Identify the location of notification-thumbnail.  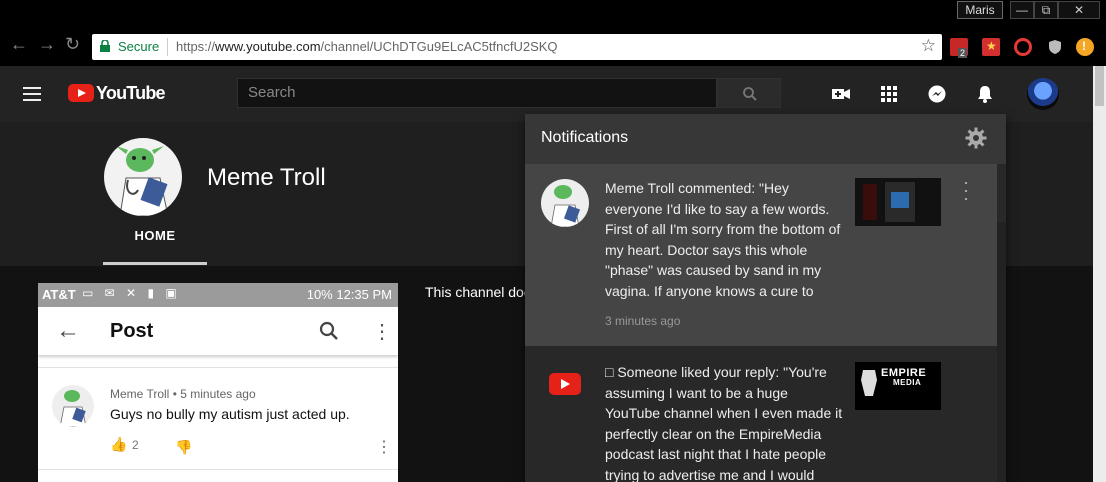
(898, 202).